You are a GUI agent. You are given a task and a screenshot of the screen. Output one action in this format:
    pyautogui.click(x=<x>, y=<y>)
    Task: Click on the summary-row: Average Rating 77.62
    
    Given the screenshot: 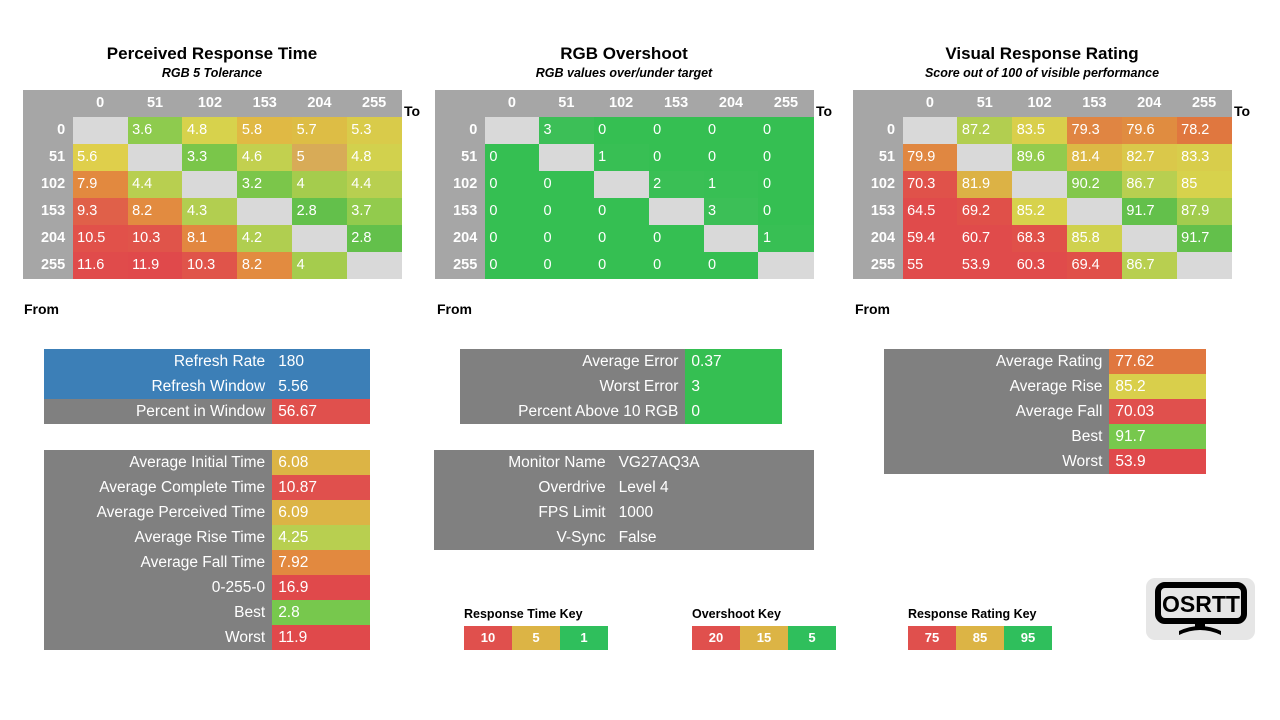 What is the action you would take?
    pyautogui.click(x=1045, y=361)
    